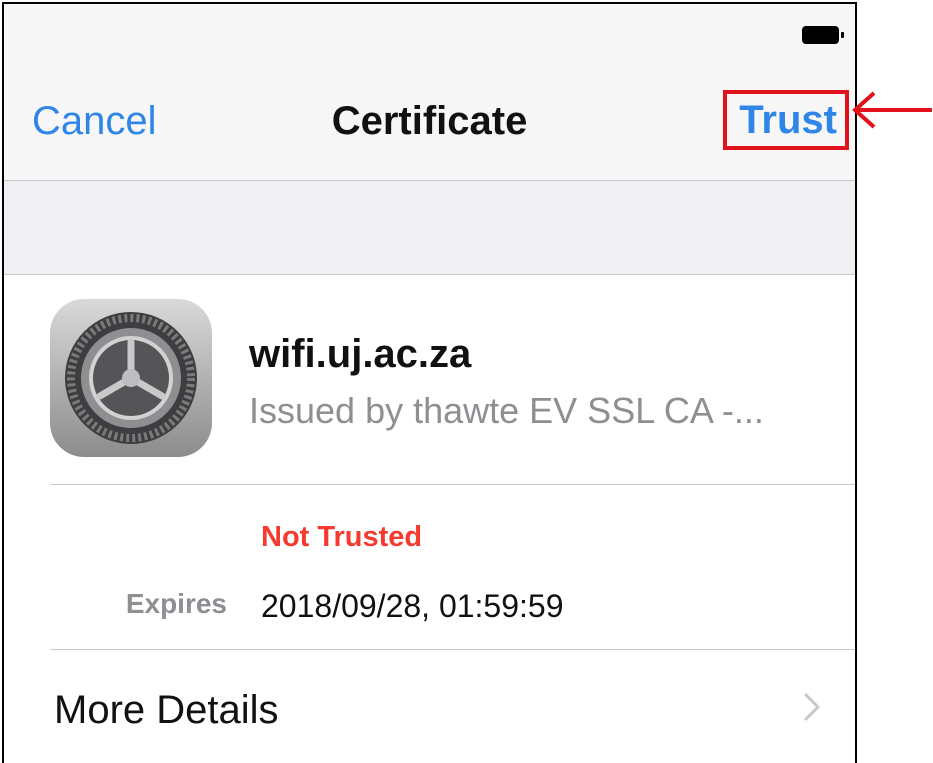 This screenshot has height=763, width=933. What do you see at coordinates (360, 354) in the screenshot?
I see `certificate-name: wifi.uj.ac.za` at bounding box center [360, 354].